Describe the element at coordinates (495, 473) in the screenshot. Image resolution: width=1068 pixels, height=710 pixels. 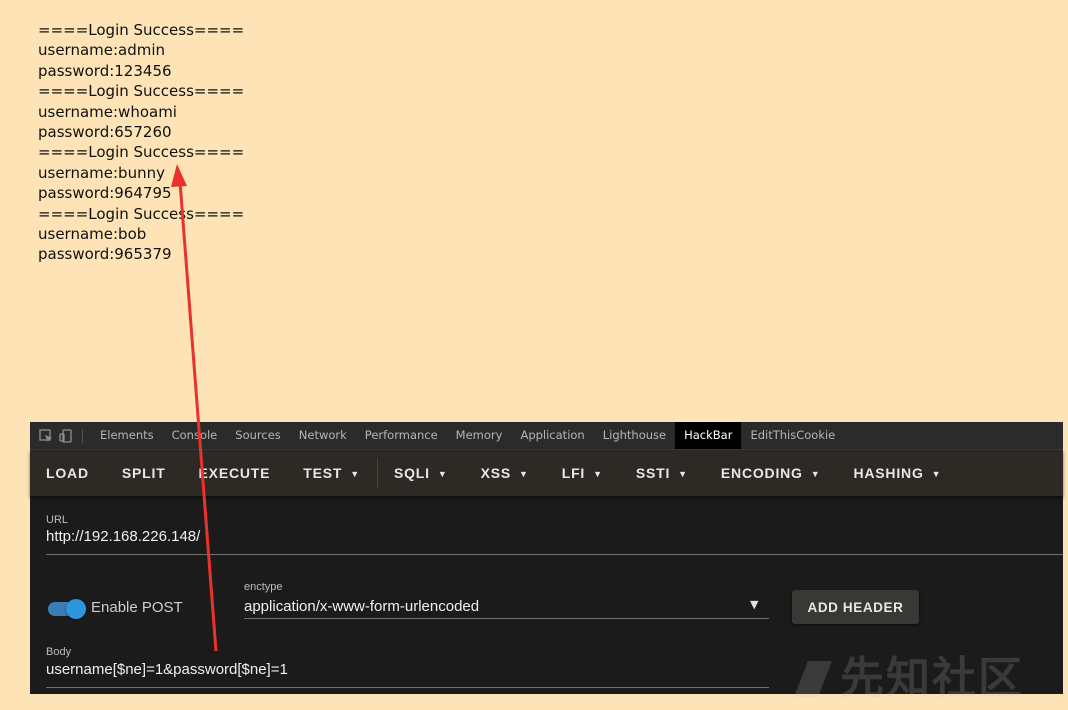
I see `xss-label: XSS` at that location.